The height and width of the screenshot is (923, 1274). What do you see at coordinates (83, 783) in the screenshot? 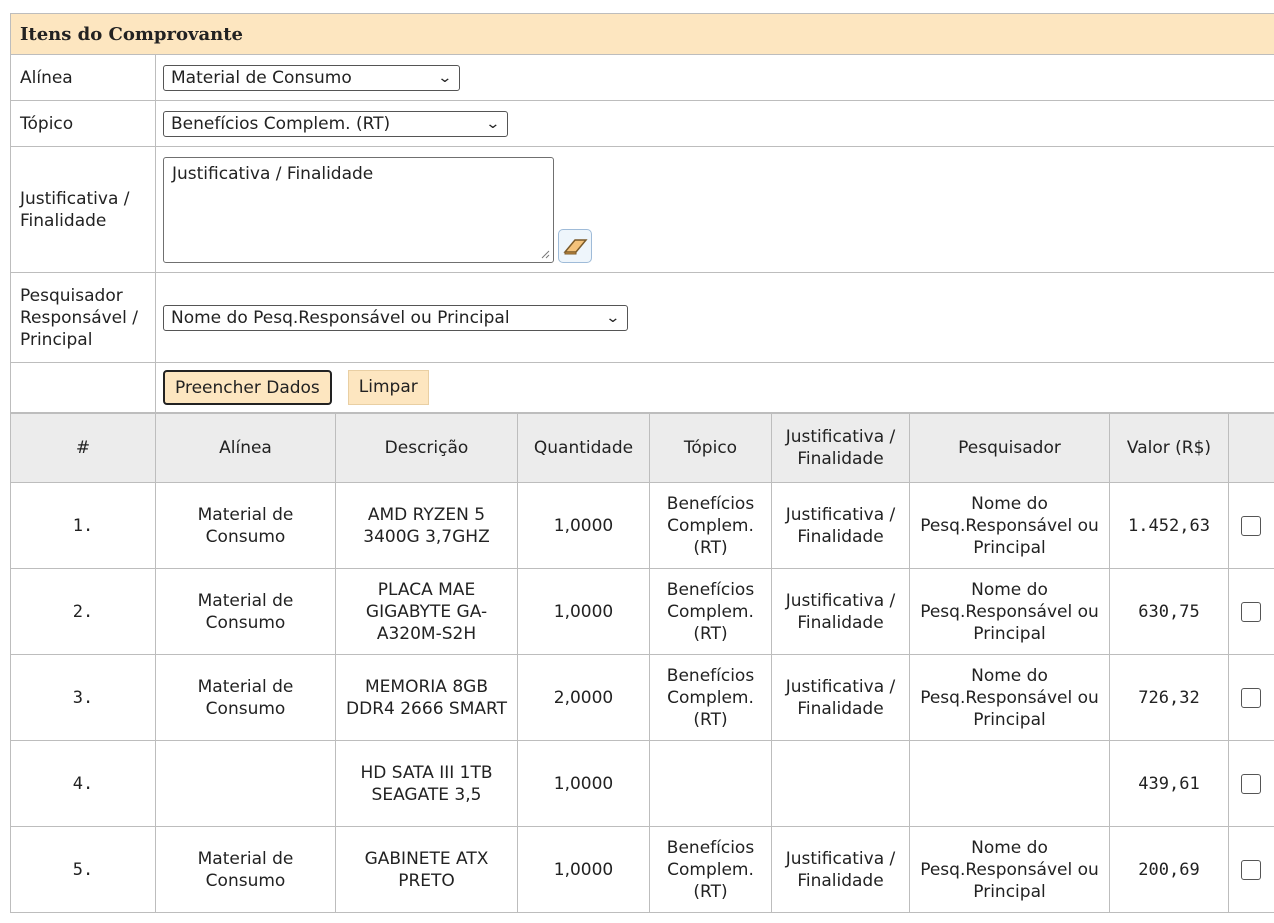
I see `row-number: 4.` at bounding box center [83, 783].